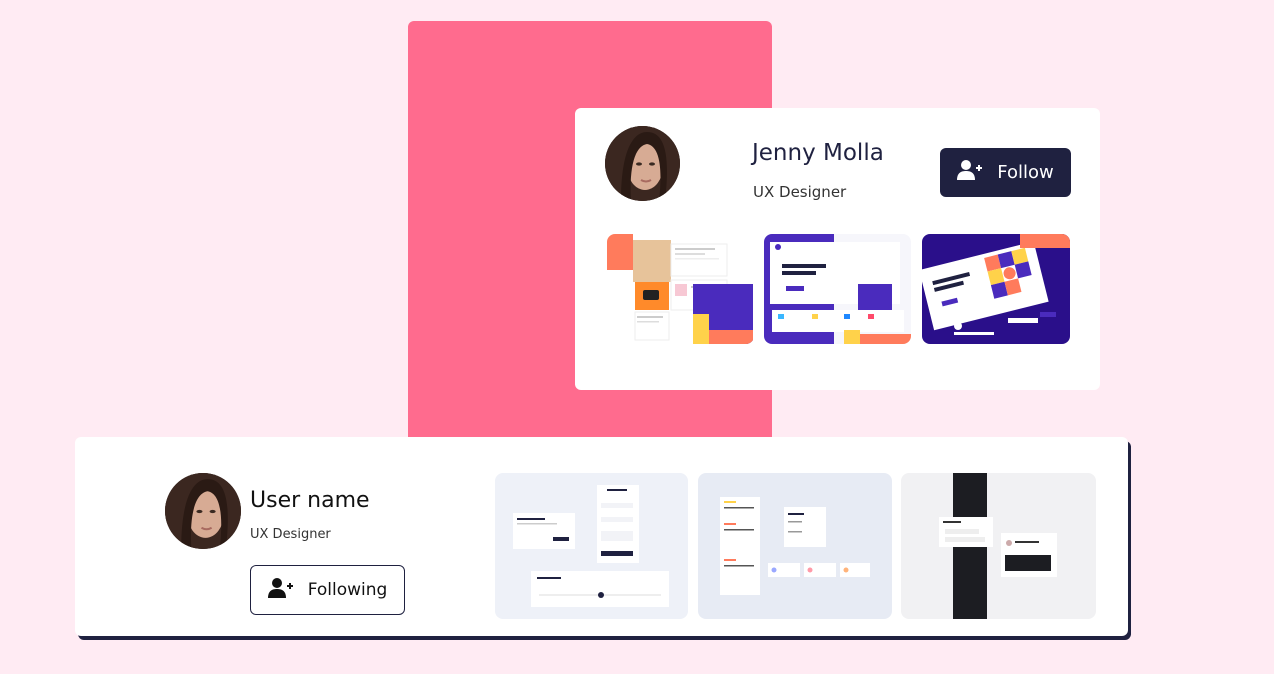 This screenshot has width=1274, height=674. Describe the element at coordinates (347, 590) in the screenshot. I see `following-button-label: Following` at that location.